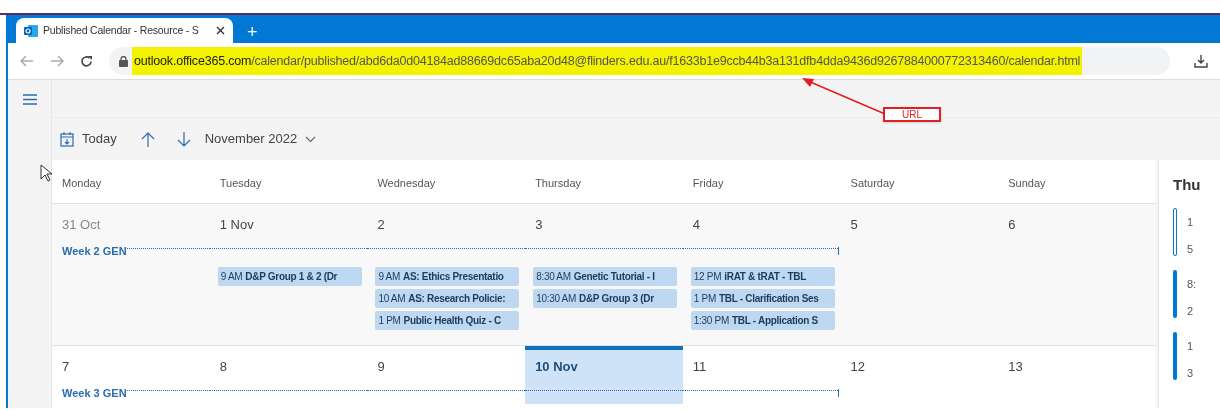 The image size is (1220, 410). I want to click on day-number: 12, so click(858, 366).